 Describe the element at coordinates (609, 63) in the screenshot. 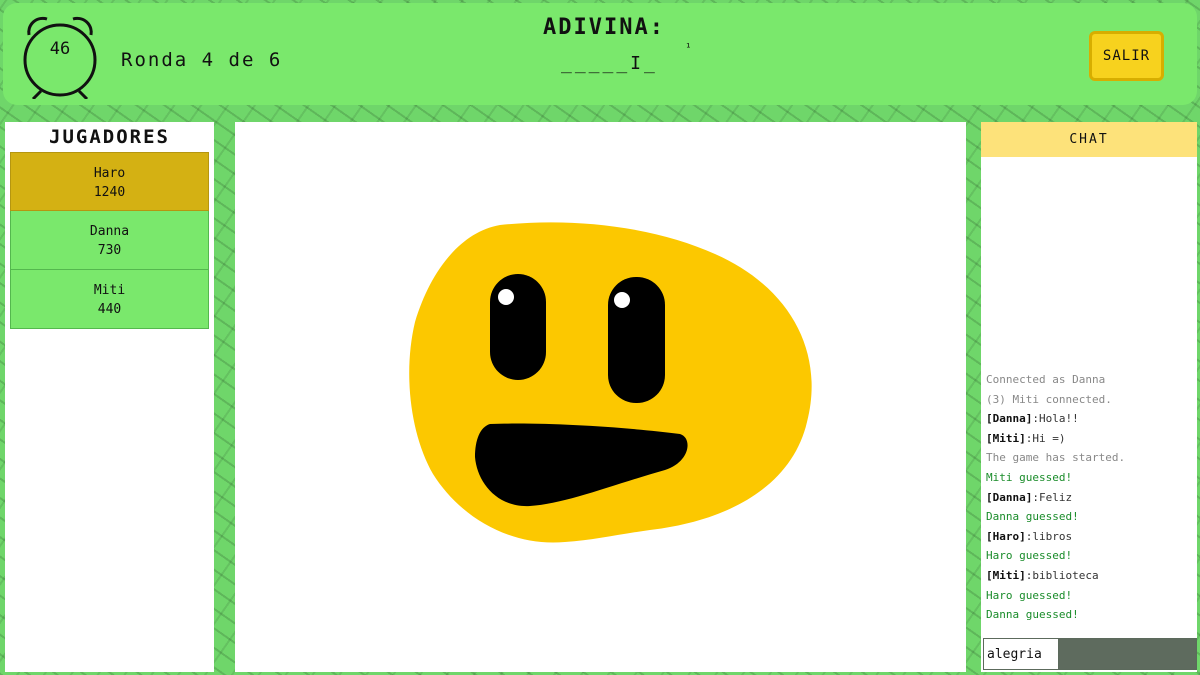

I see `word-hint: _____I_` at that location.